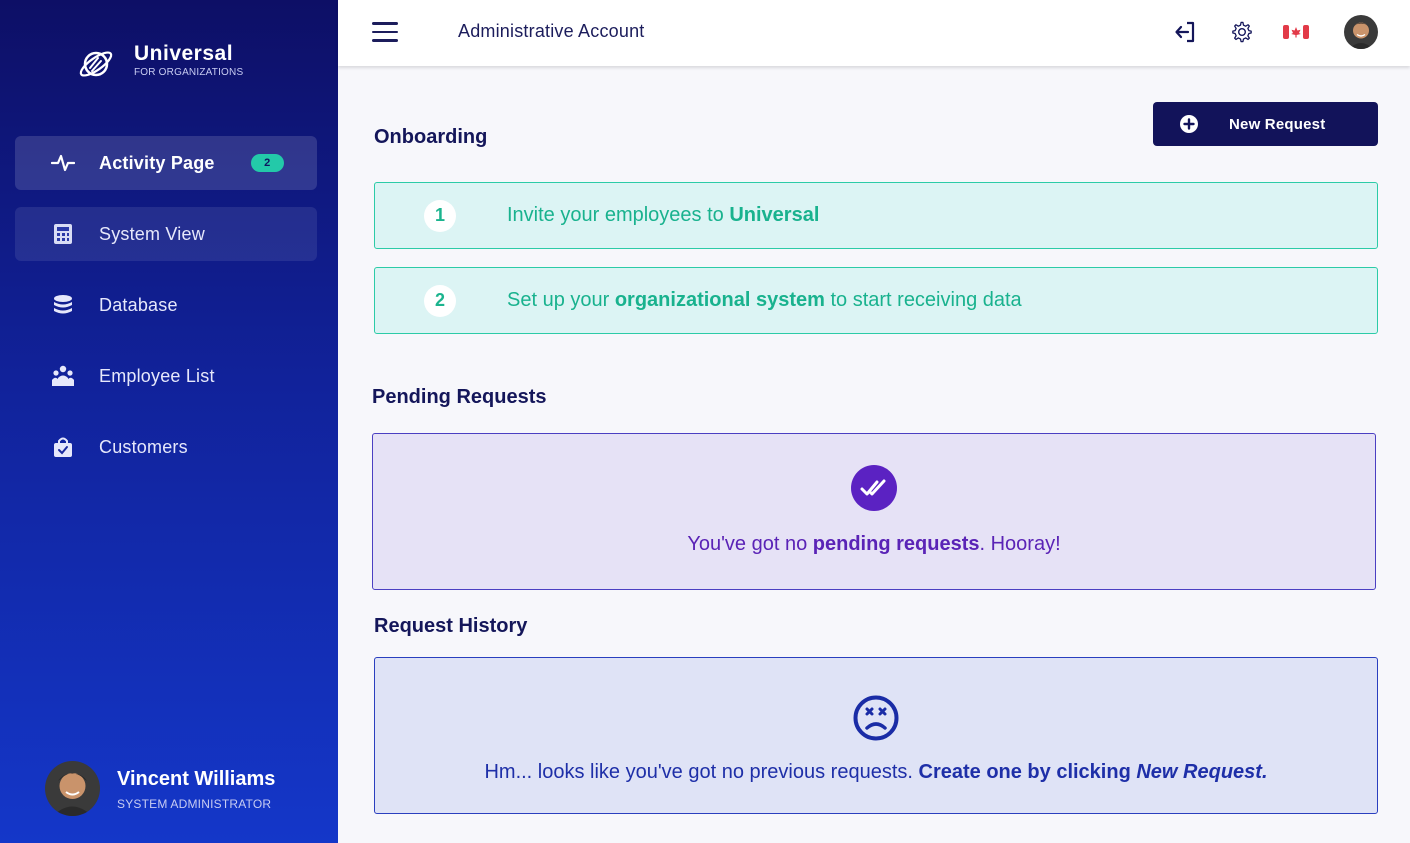  I want to click on brand: Universal FOR ORGANIZATIONS, so click(159, 63).